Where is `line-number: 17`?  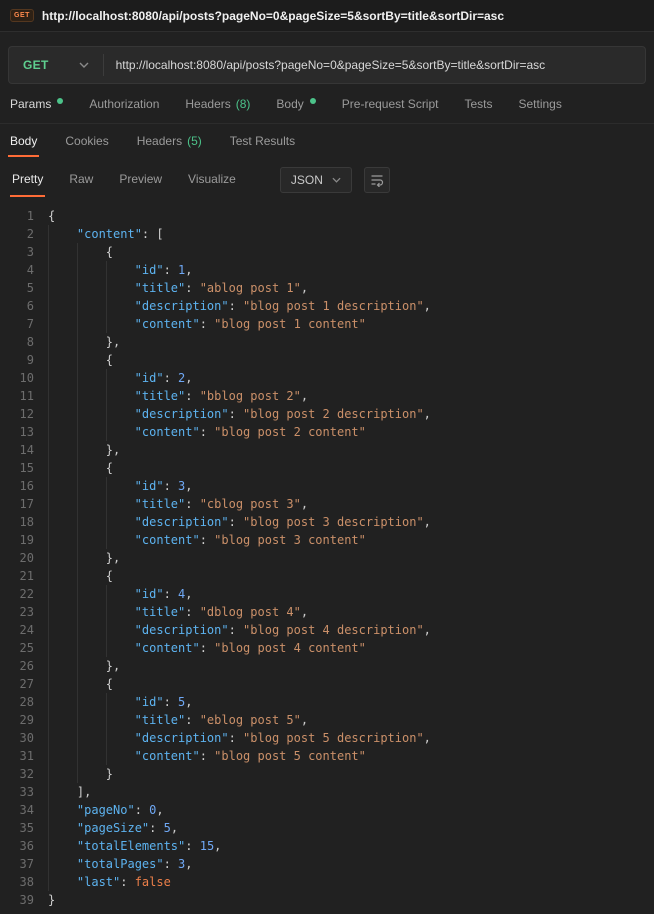
line-number: 17 is located at coordinates (26, 504).